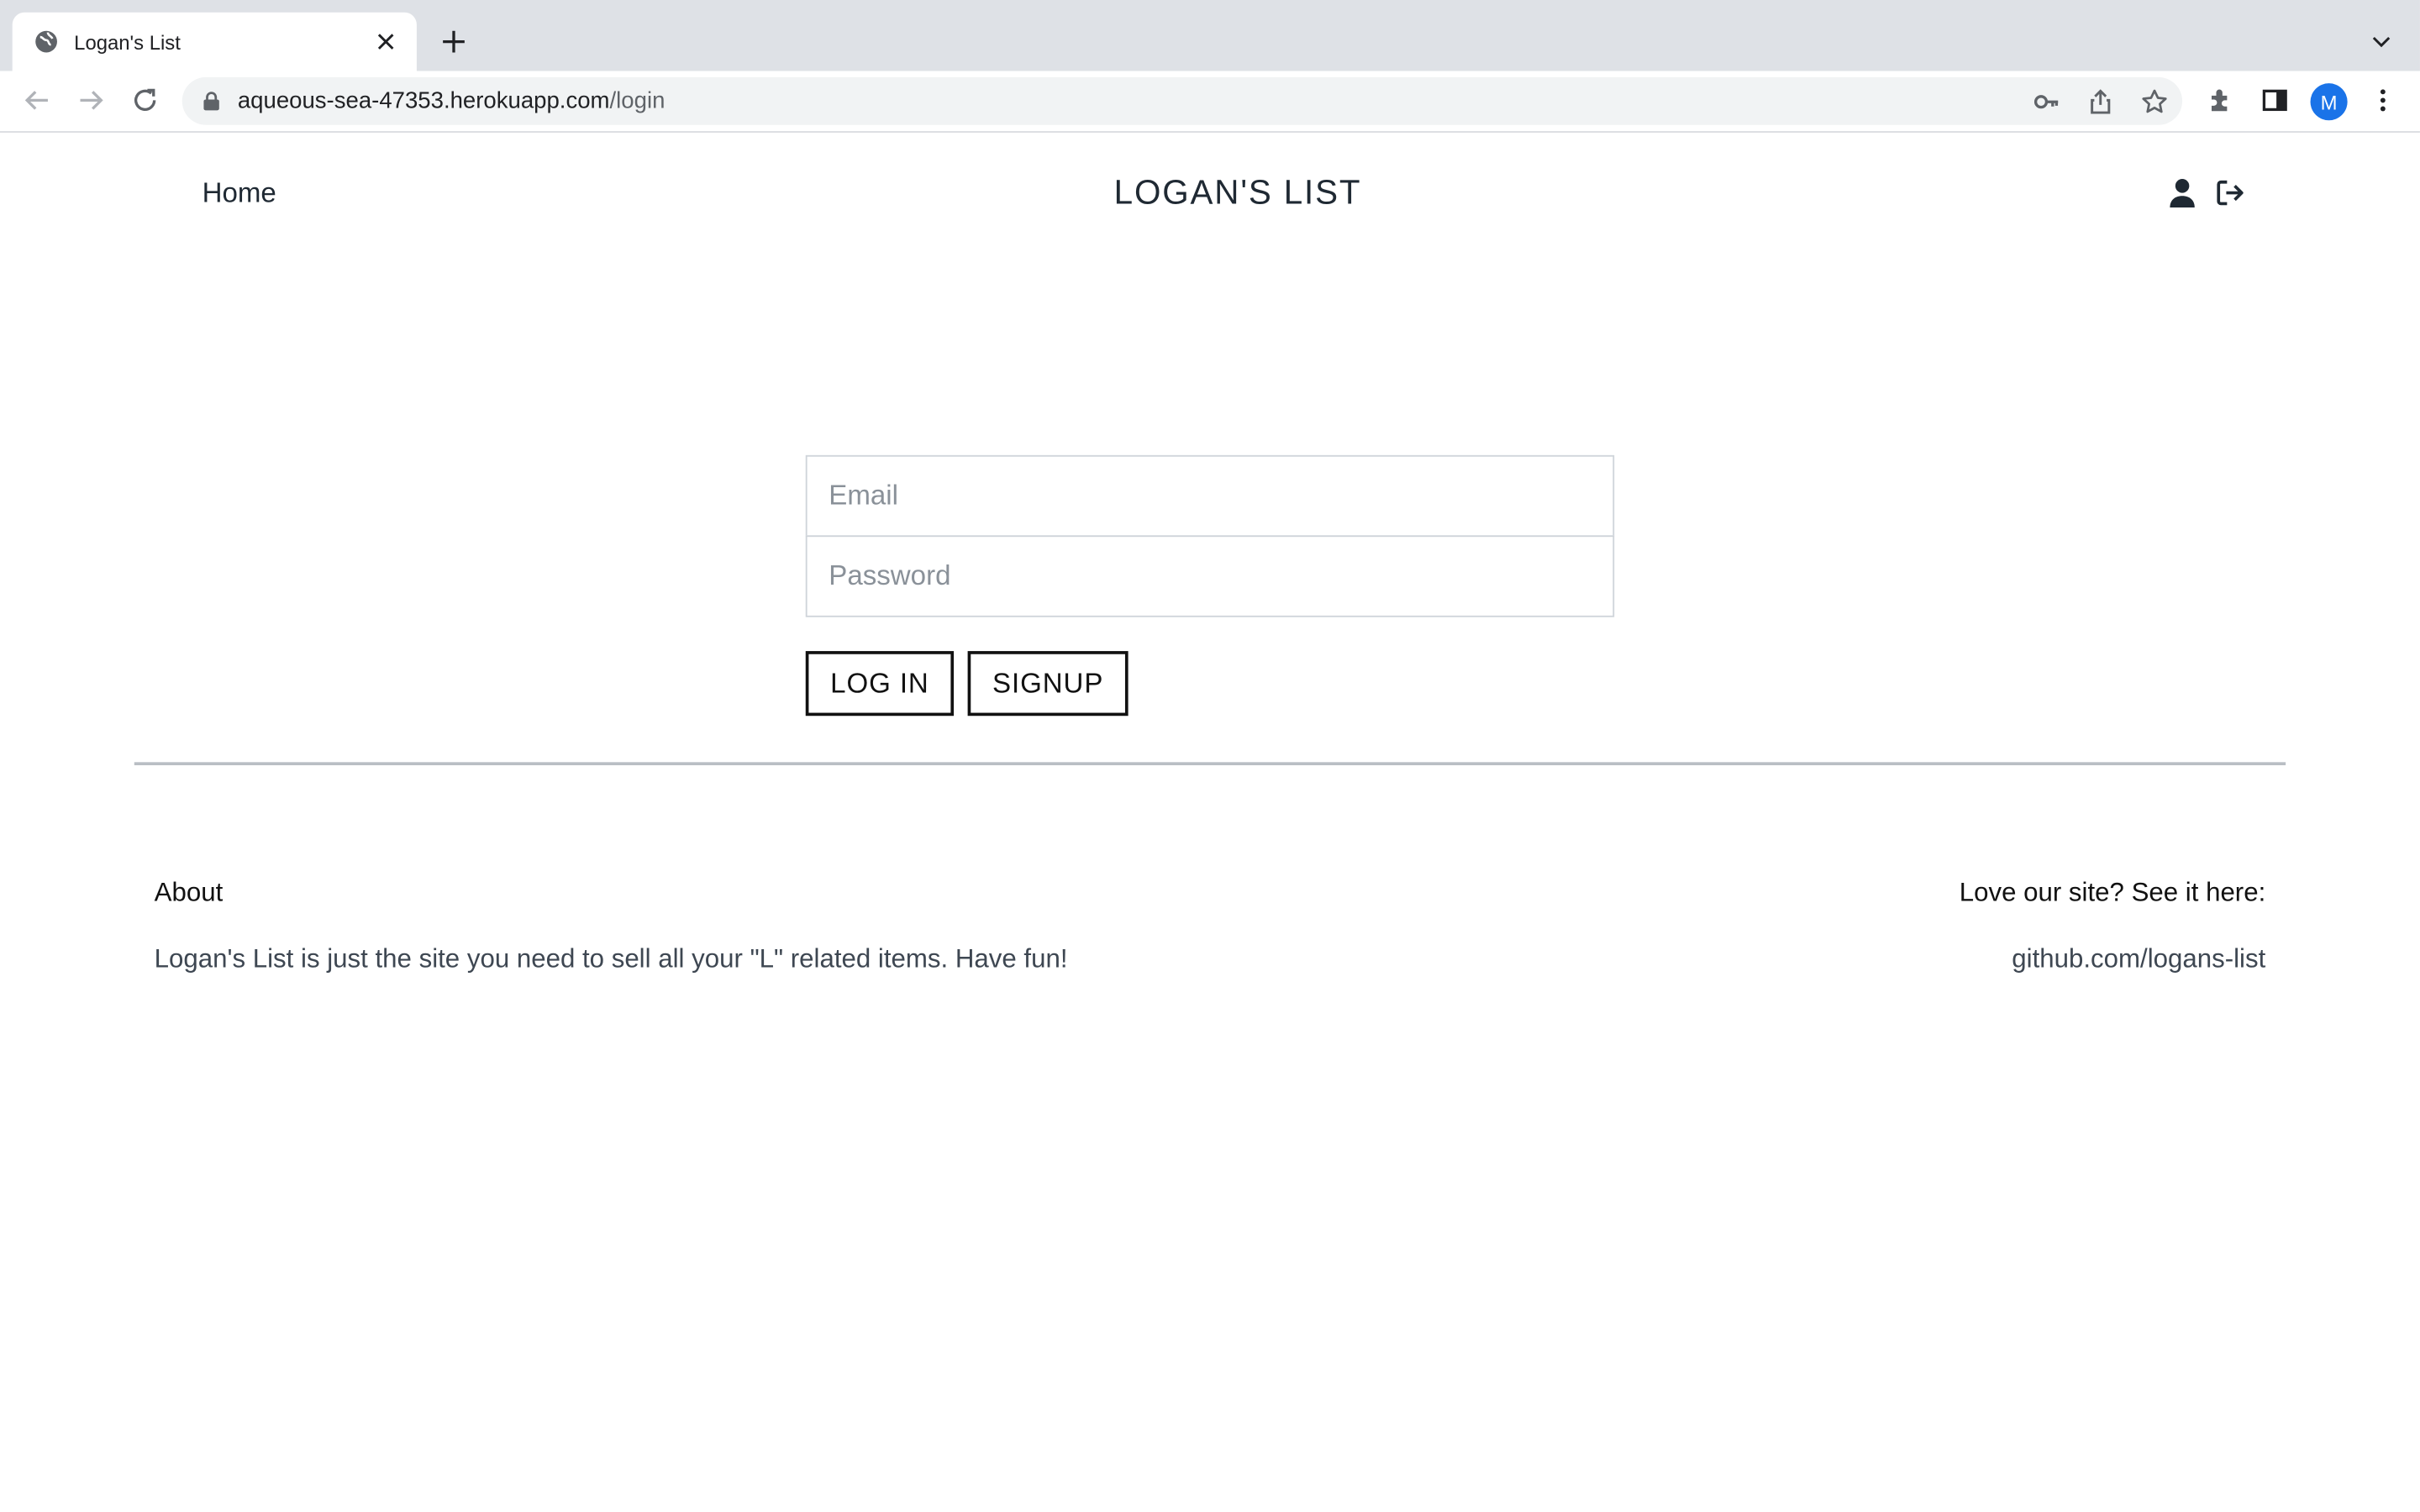 The height and width of the screenshot is (1512, 2420). Describe the element at coordinates (1210, 576) in the screenshot. I see `password-input` at that location.